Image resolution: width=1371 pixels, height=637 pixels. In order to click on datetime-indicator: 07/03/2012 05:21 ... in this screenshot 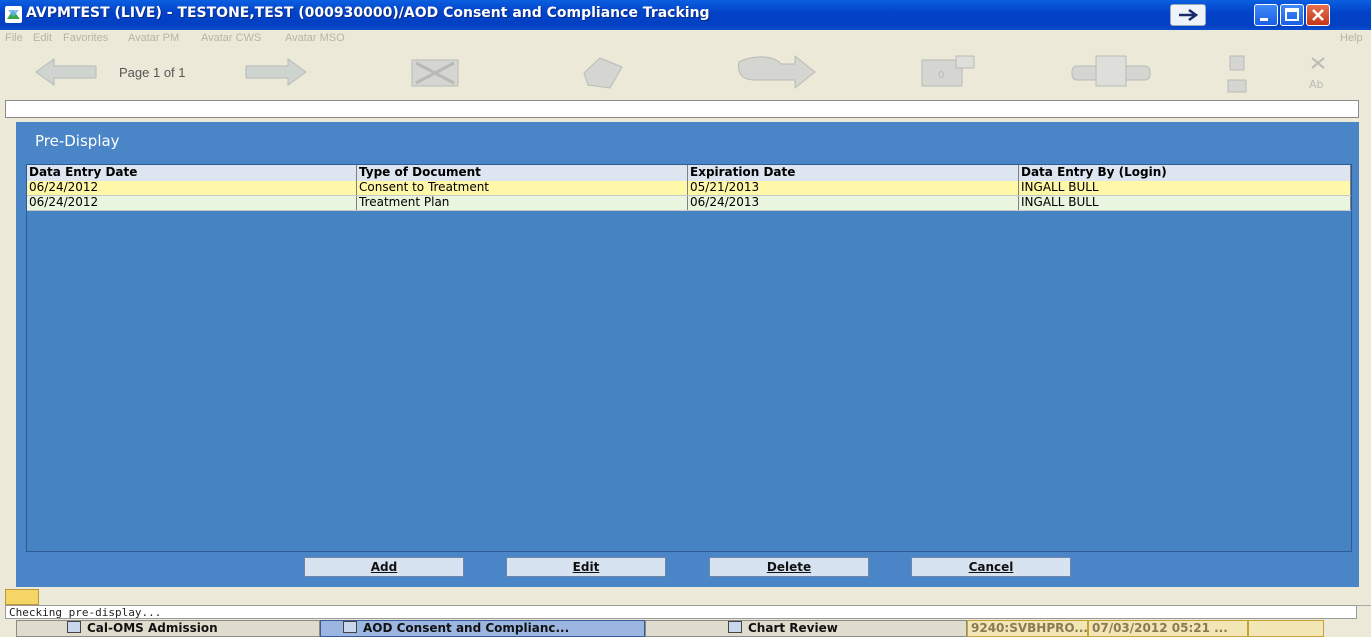, I will do `click(1168, 628)`.